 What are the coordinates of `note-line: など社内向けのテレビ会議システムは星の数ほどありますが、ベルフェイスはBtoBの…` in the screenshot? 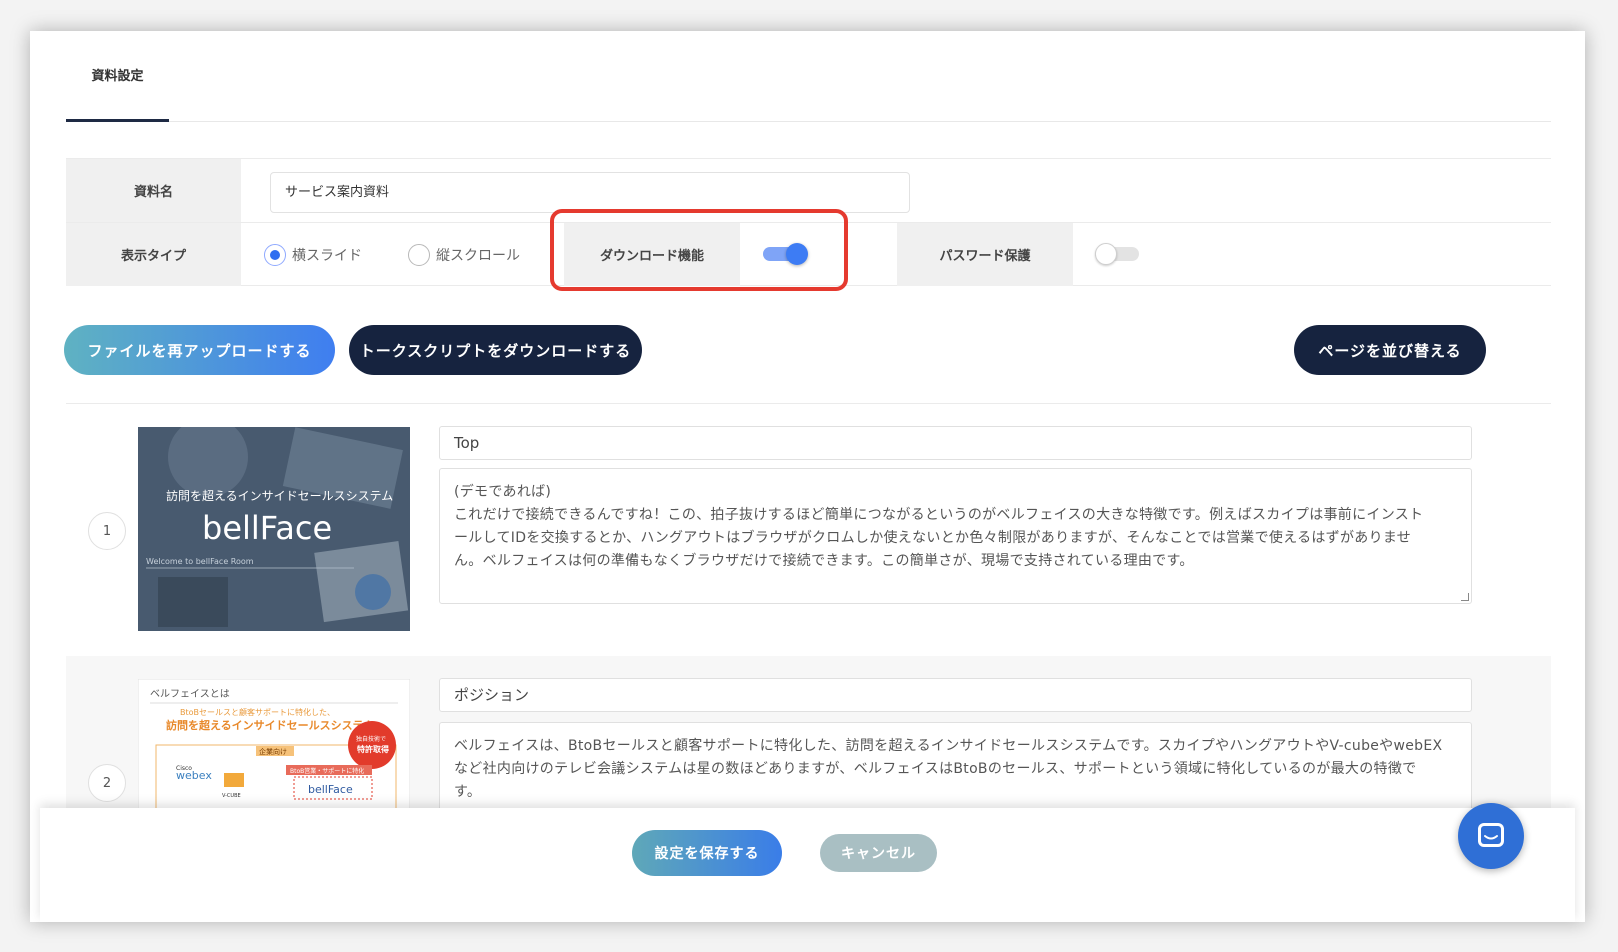 It's located at (935, 769).